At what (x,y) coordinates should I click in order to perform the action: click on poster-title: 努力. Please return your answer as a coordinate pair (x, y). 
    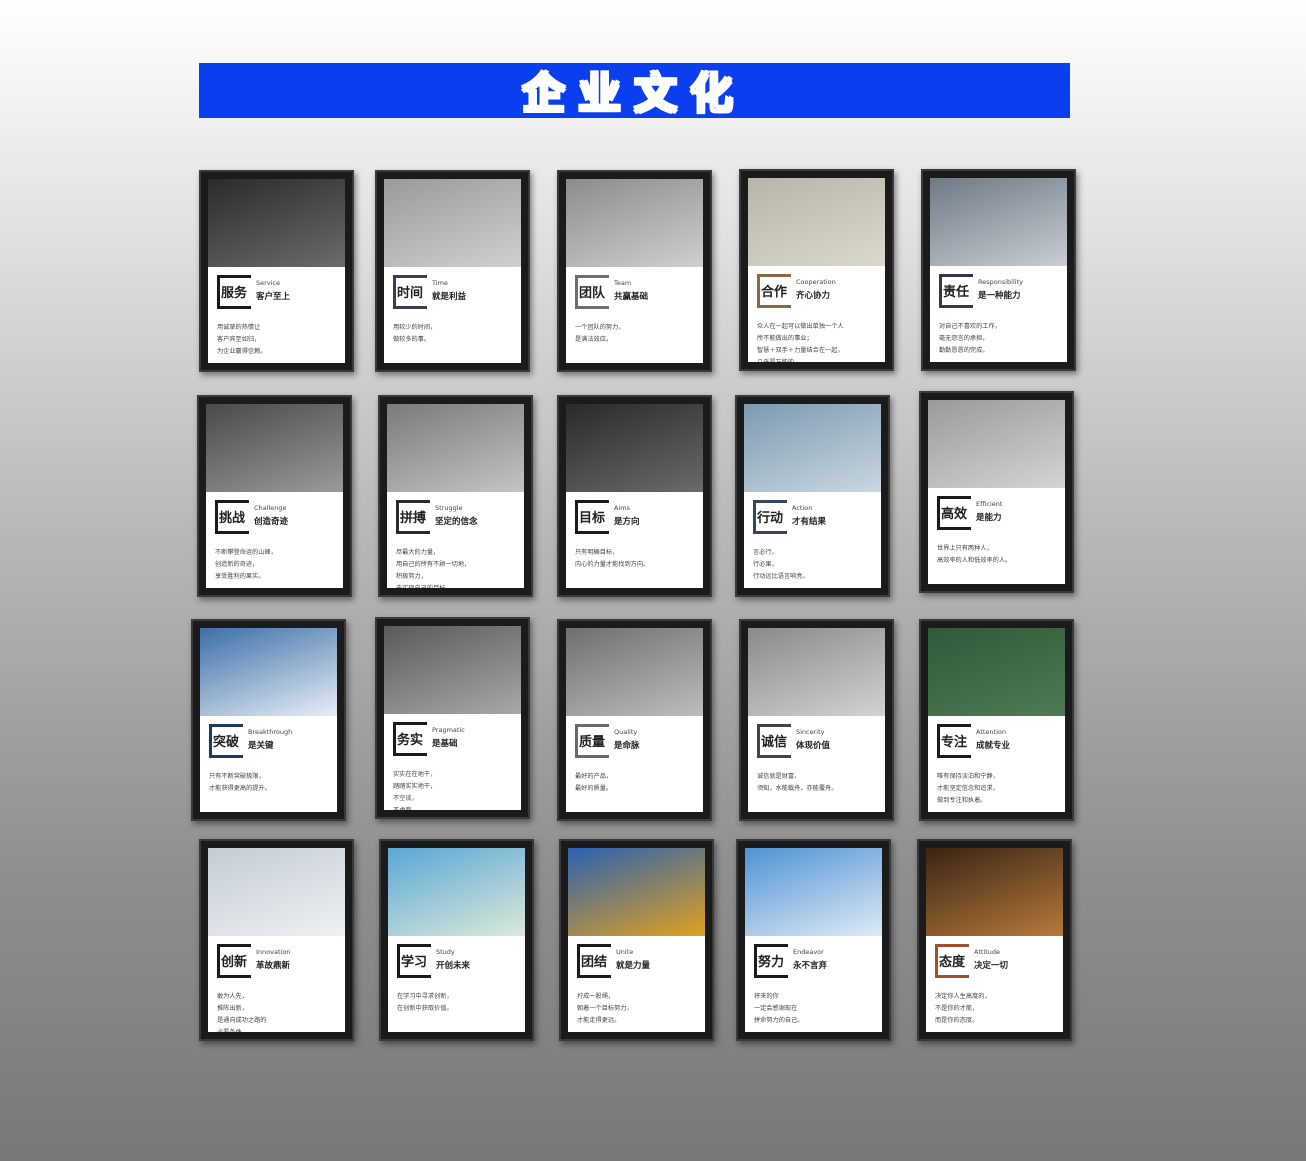
    Looking at the image, I should click on (771, 963).